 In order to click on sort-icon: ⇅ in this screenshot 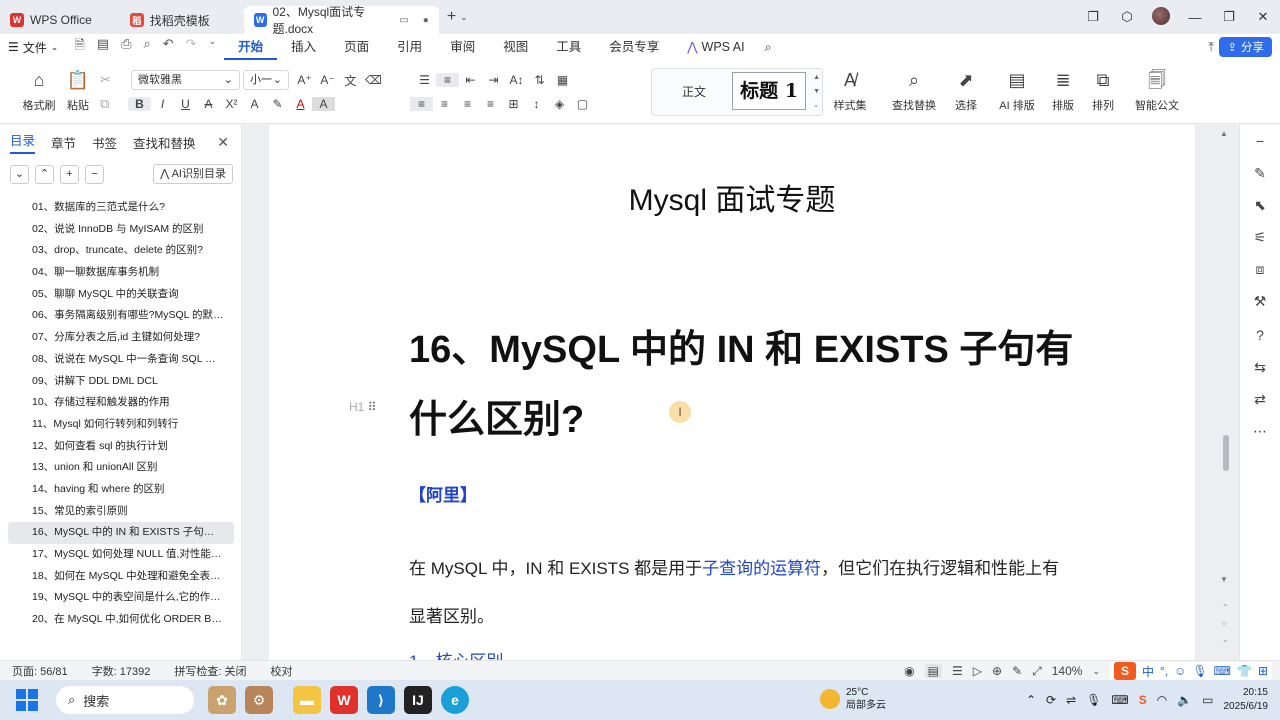, I will do `click(539, 80)`.